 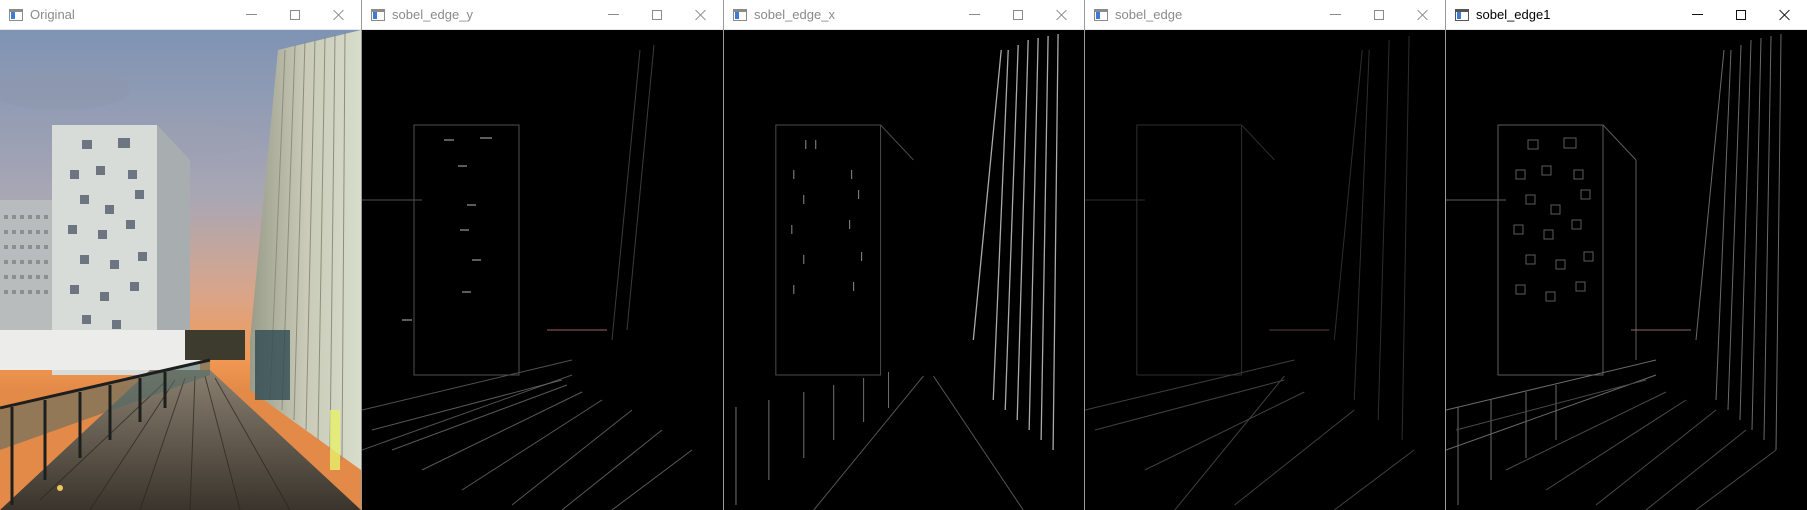 What do you see at coordinates (794, 14) in the screenshot?
I see `window-title: sobel_edge_x` at bounding box center [794, 14].